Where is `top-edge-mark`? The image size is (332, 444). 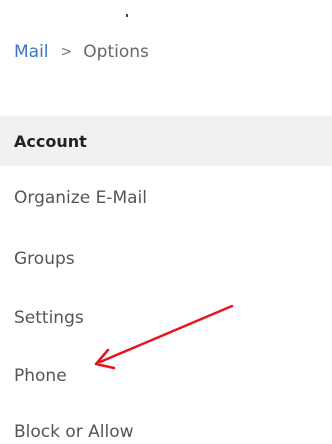 top-edge-mark is located at coordinates (127, 15).